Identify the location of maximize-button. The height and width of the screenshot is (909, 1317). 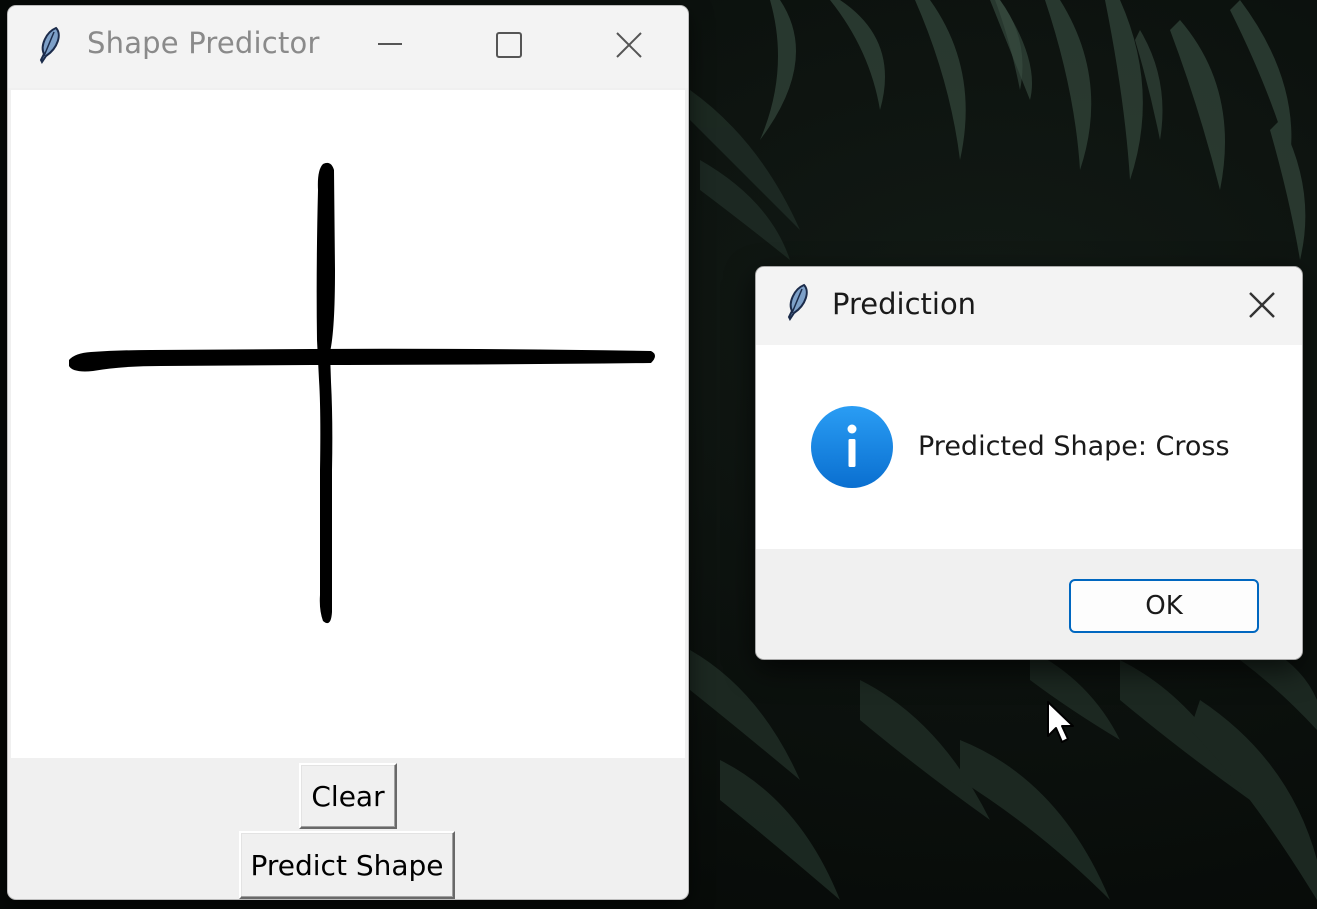
(508, 45).